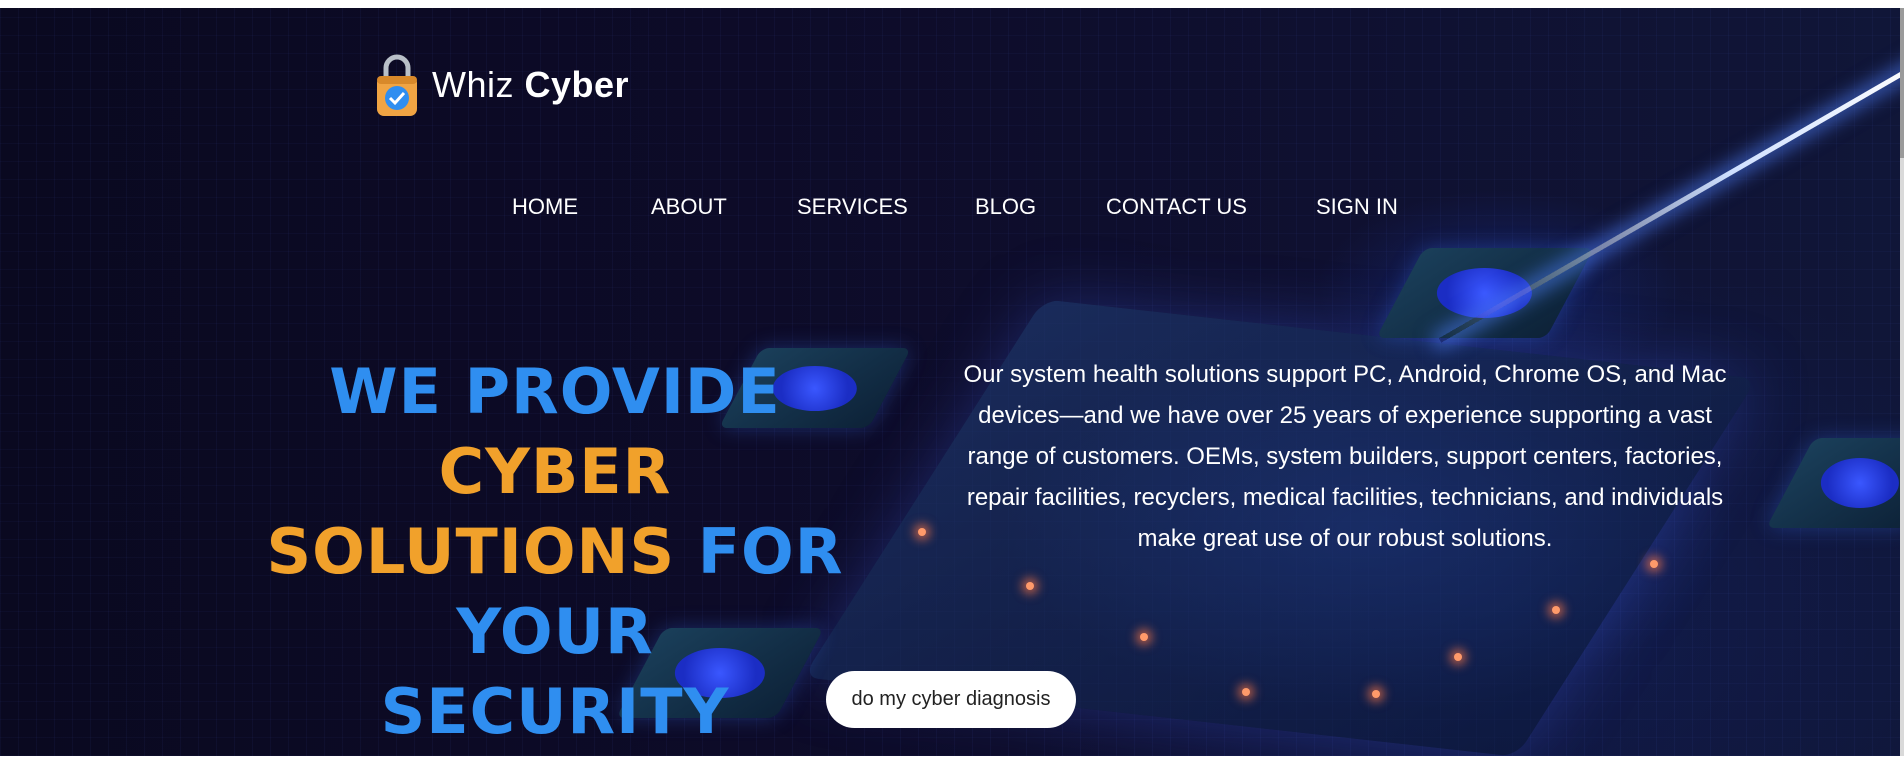  I want to click on nav-blog: BLOG, so click(1005, 207).